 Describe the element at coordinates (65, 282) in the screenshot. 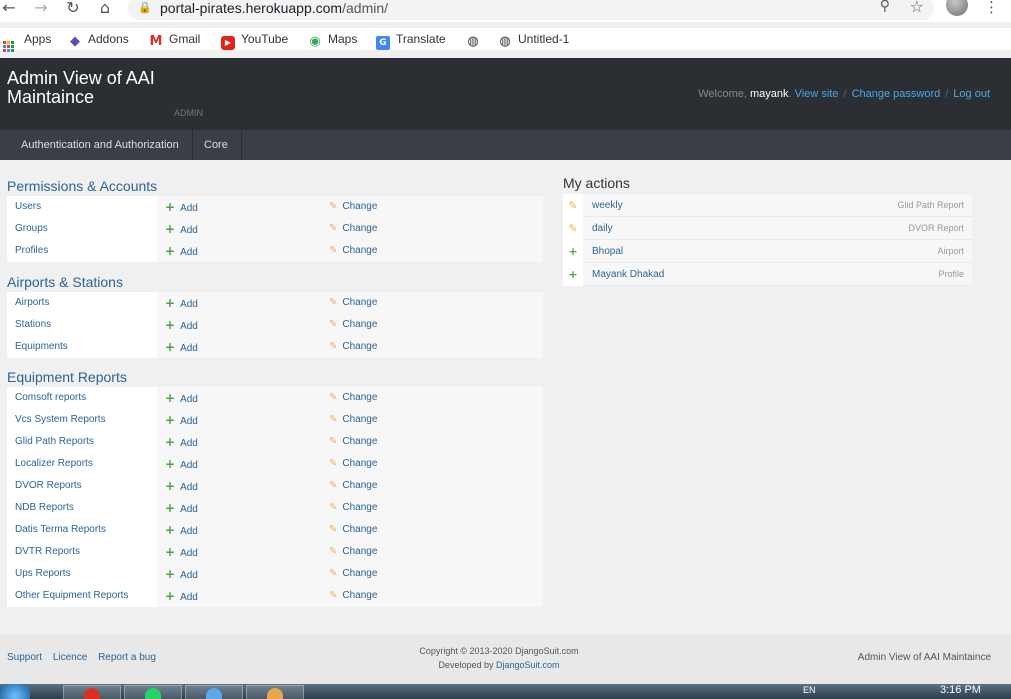

I see `module-title-airports: Airports & Stations` at that location.